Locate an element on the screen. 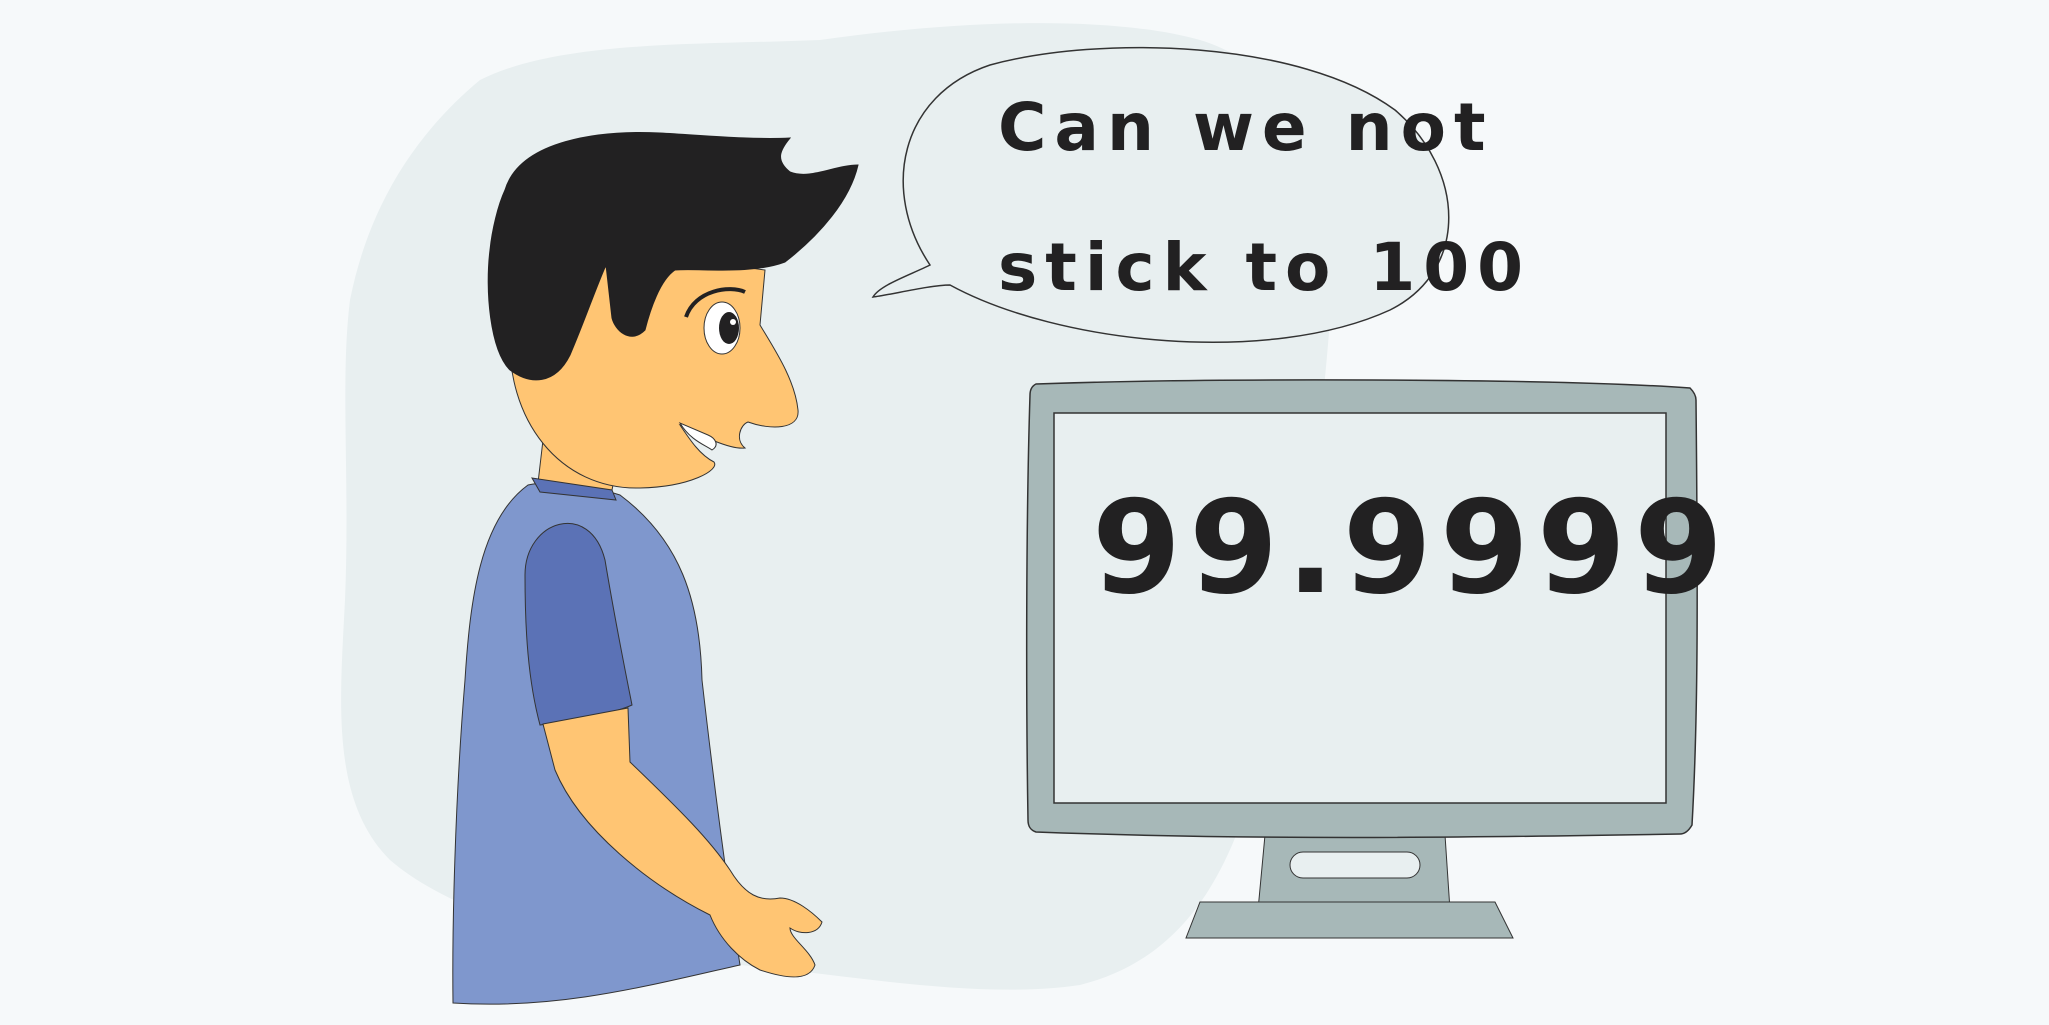 The image size is (2049, 1025). monitor-display-value: 99.9999 is located at coordinates (1411, 548).